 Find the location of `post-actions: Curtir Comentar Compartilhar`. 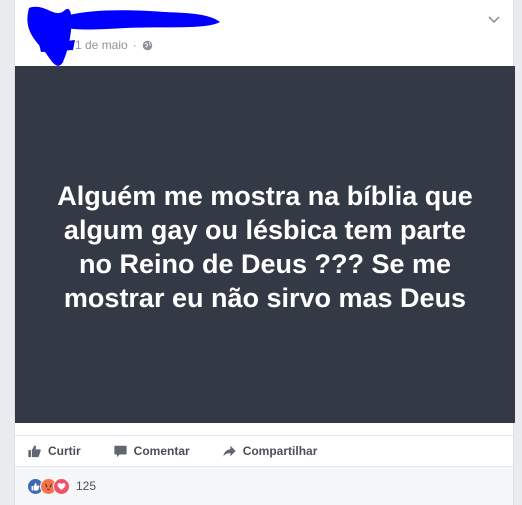

post-actions: Curtir Comentar Compartilhar is located at coordinates (264, 450).